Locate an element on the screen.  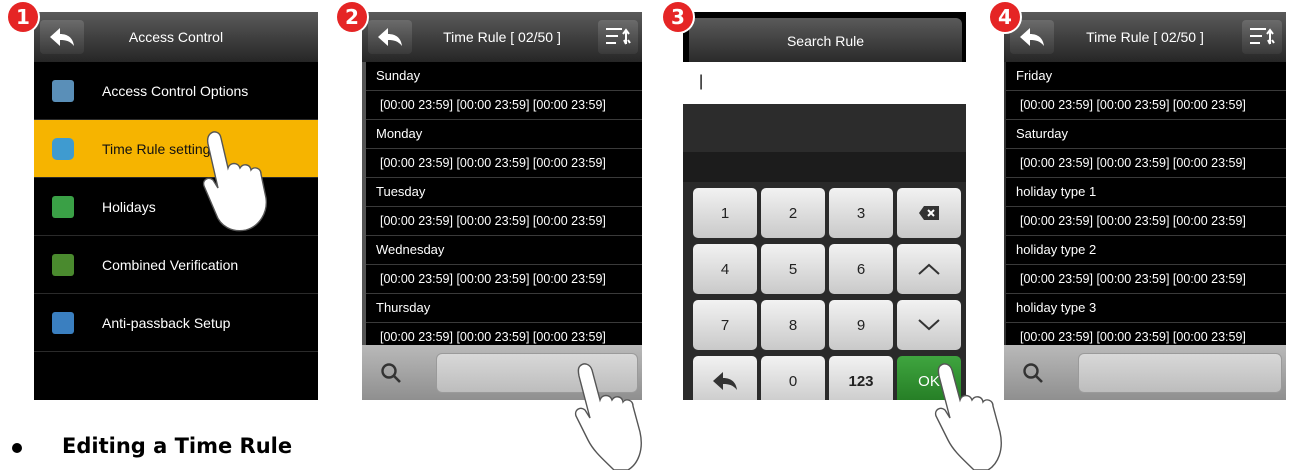
calendar-icon is located at coordinates (63, 206).